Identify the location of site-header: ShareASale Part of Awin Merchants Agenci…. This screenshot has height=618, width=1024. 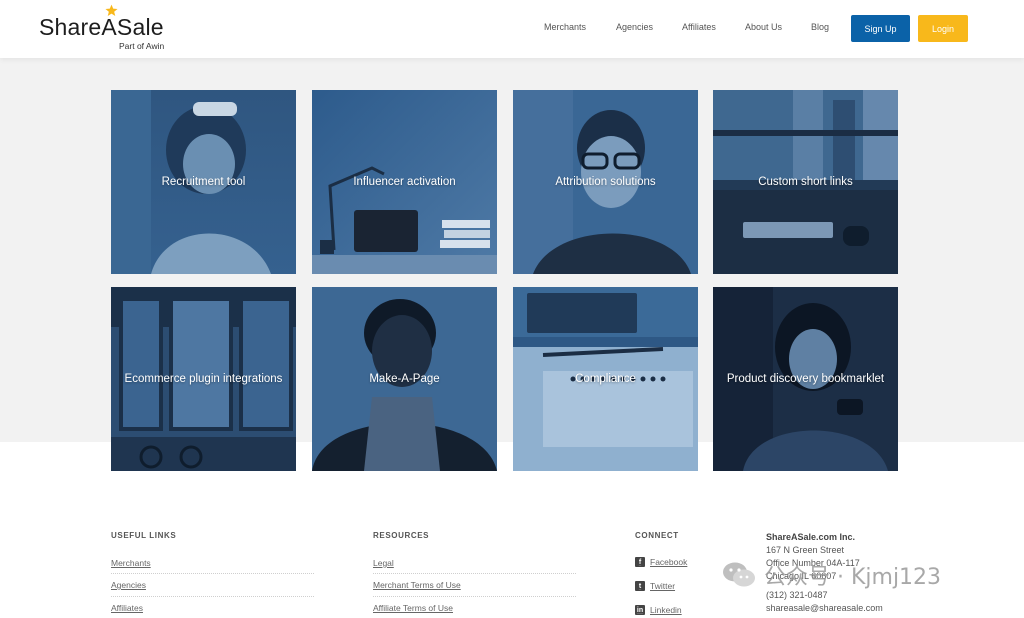
(512, 29).